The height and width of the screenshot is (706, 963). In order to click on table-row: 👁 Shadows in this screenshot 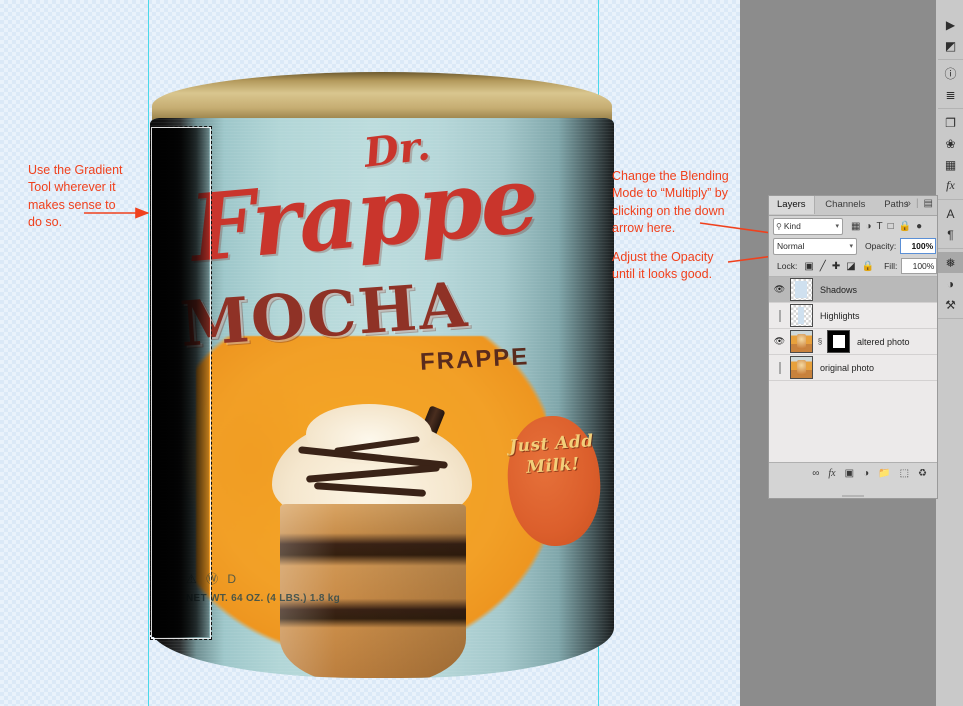, I will do `click(853, 290)`.